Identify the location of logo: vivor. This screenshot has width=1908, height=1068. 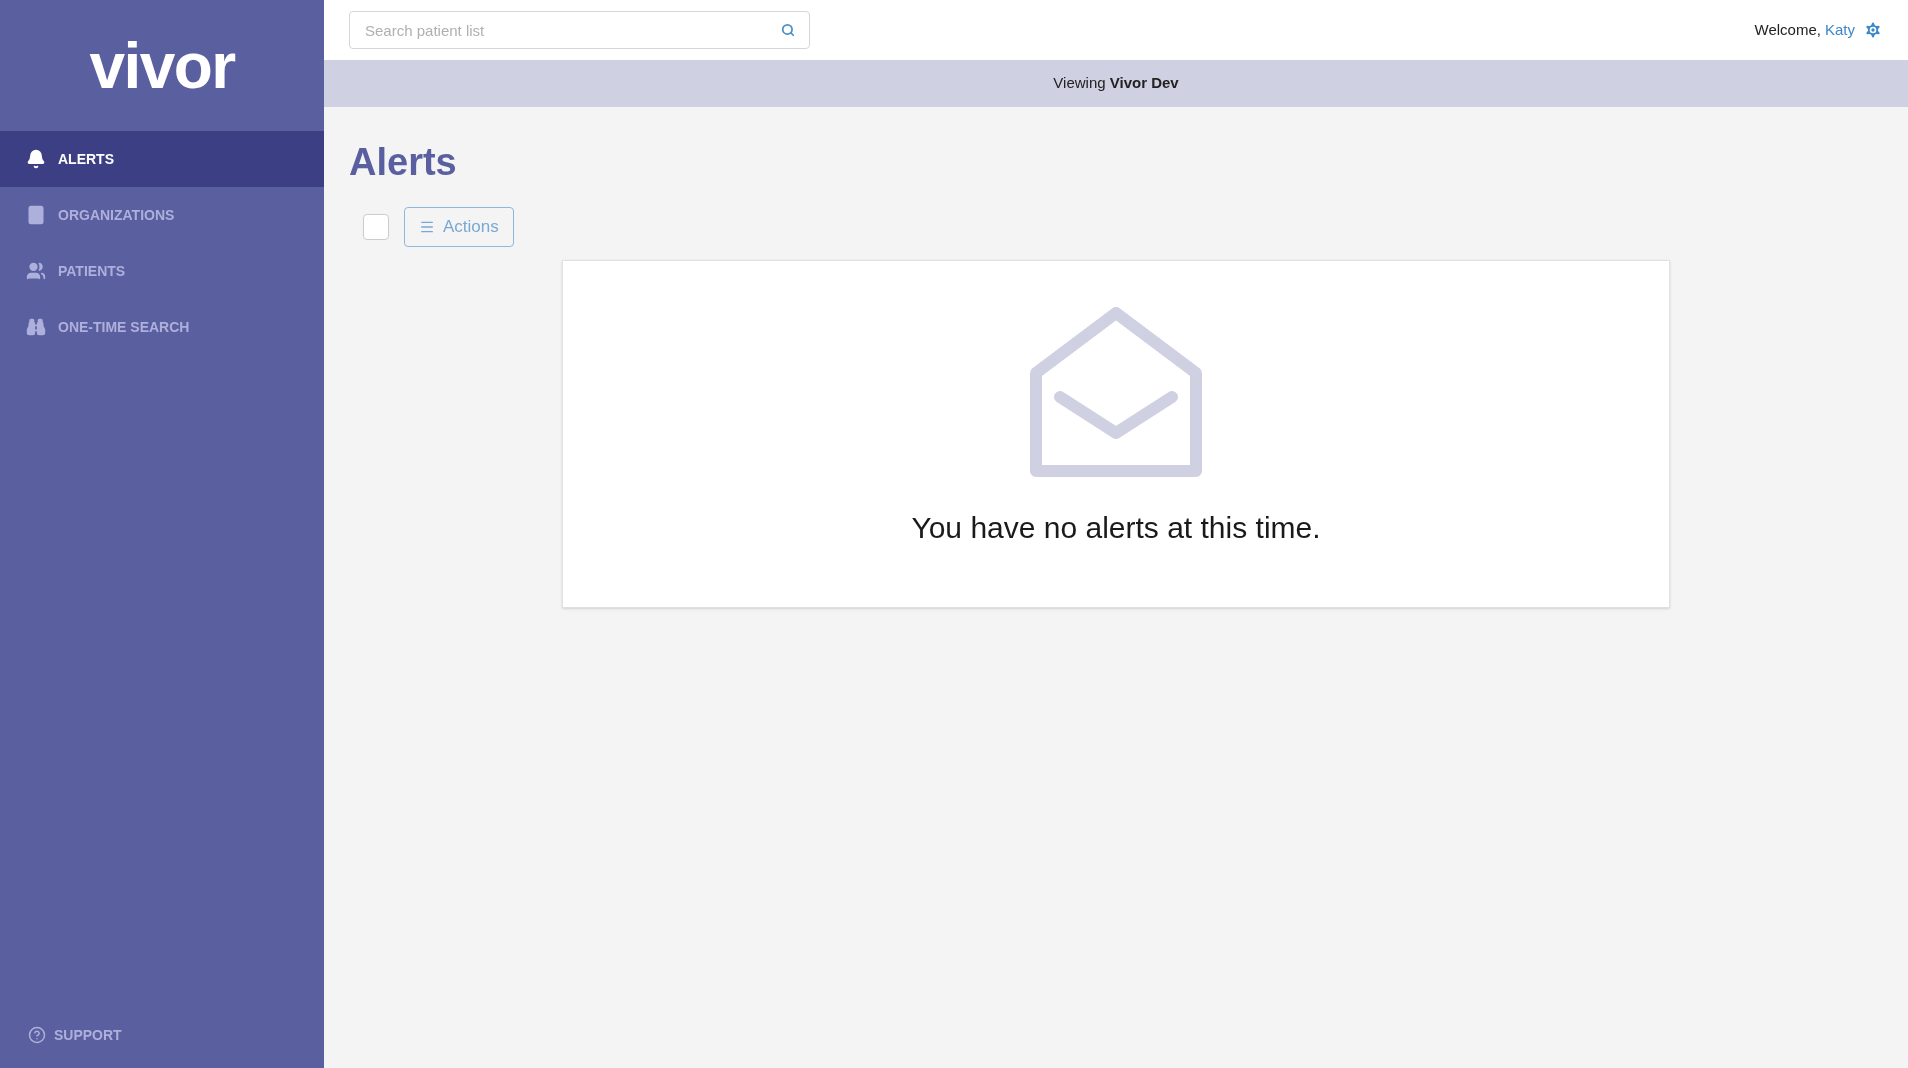
(162, 65).